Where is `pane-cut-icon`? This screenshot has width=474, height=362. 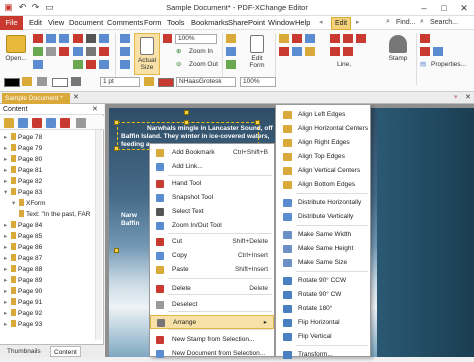 pane-cut-icon is located at coordinates (37, 123).